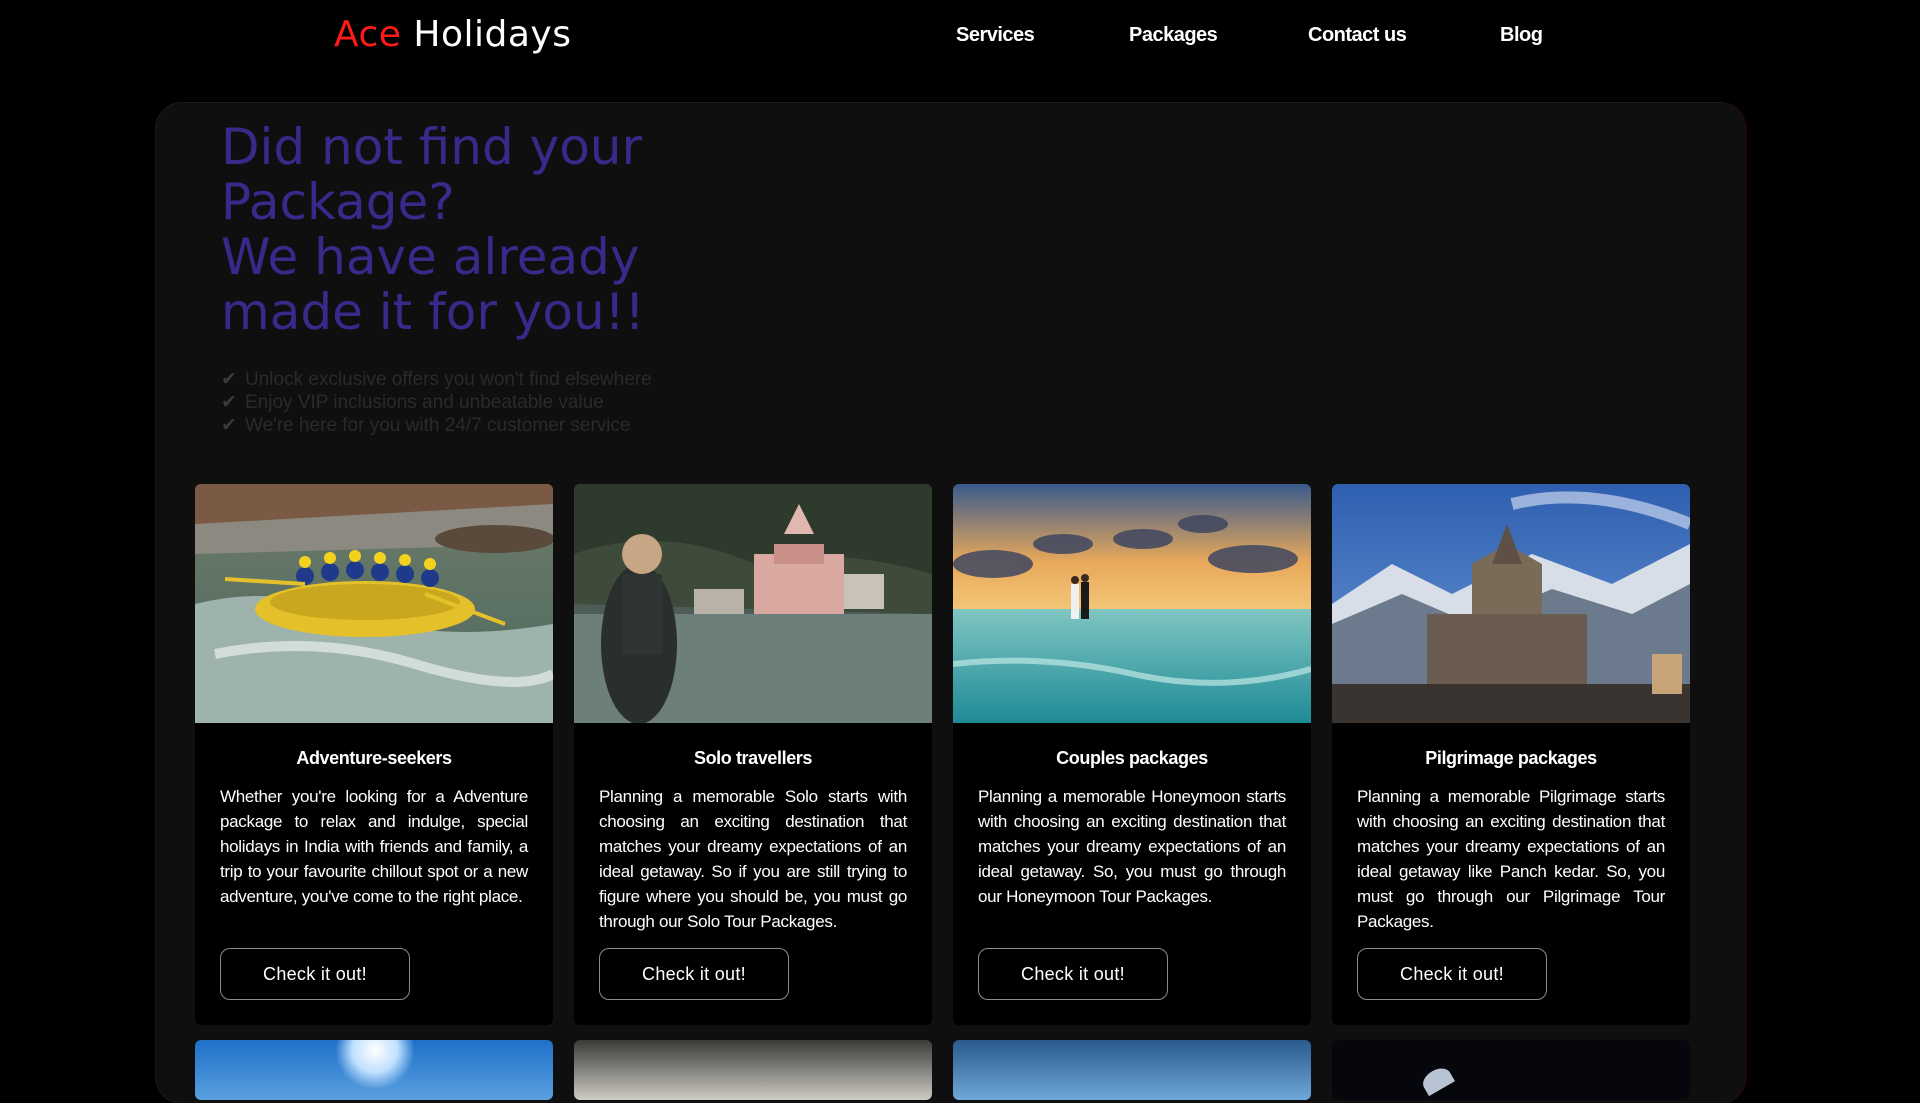 Image resolution: width=1920 pixels, height=1103 pixels. Describe the element at coordinates (1511, 603) in the screenshot. I see `card-image-temple` at that location.